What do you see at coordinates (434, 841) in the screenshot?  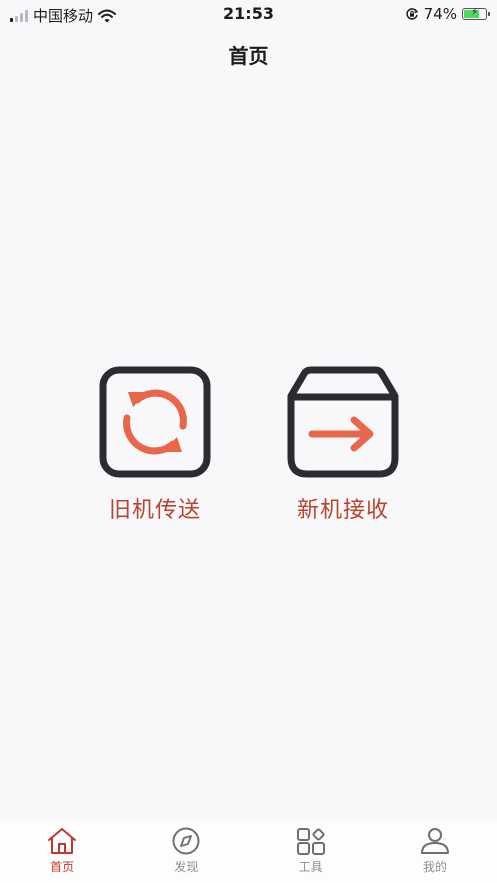 I see `user-icon` at bounding box center [434, 841].